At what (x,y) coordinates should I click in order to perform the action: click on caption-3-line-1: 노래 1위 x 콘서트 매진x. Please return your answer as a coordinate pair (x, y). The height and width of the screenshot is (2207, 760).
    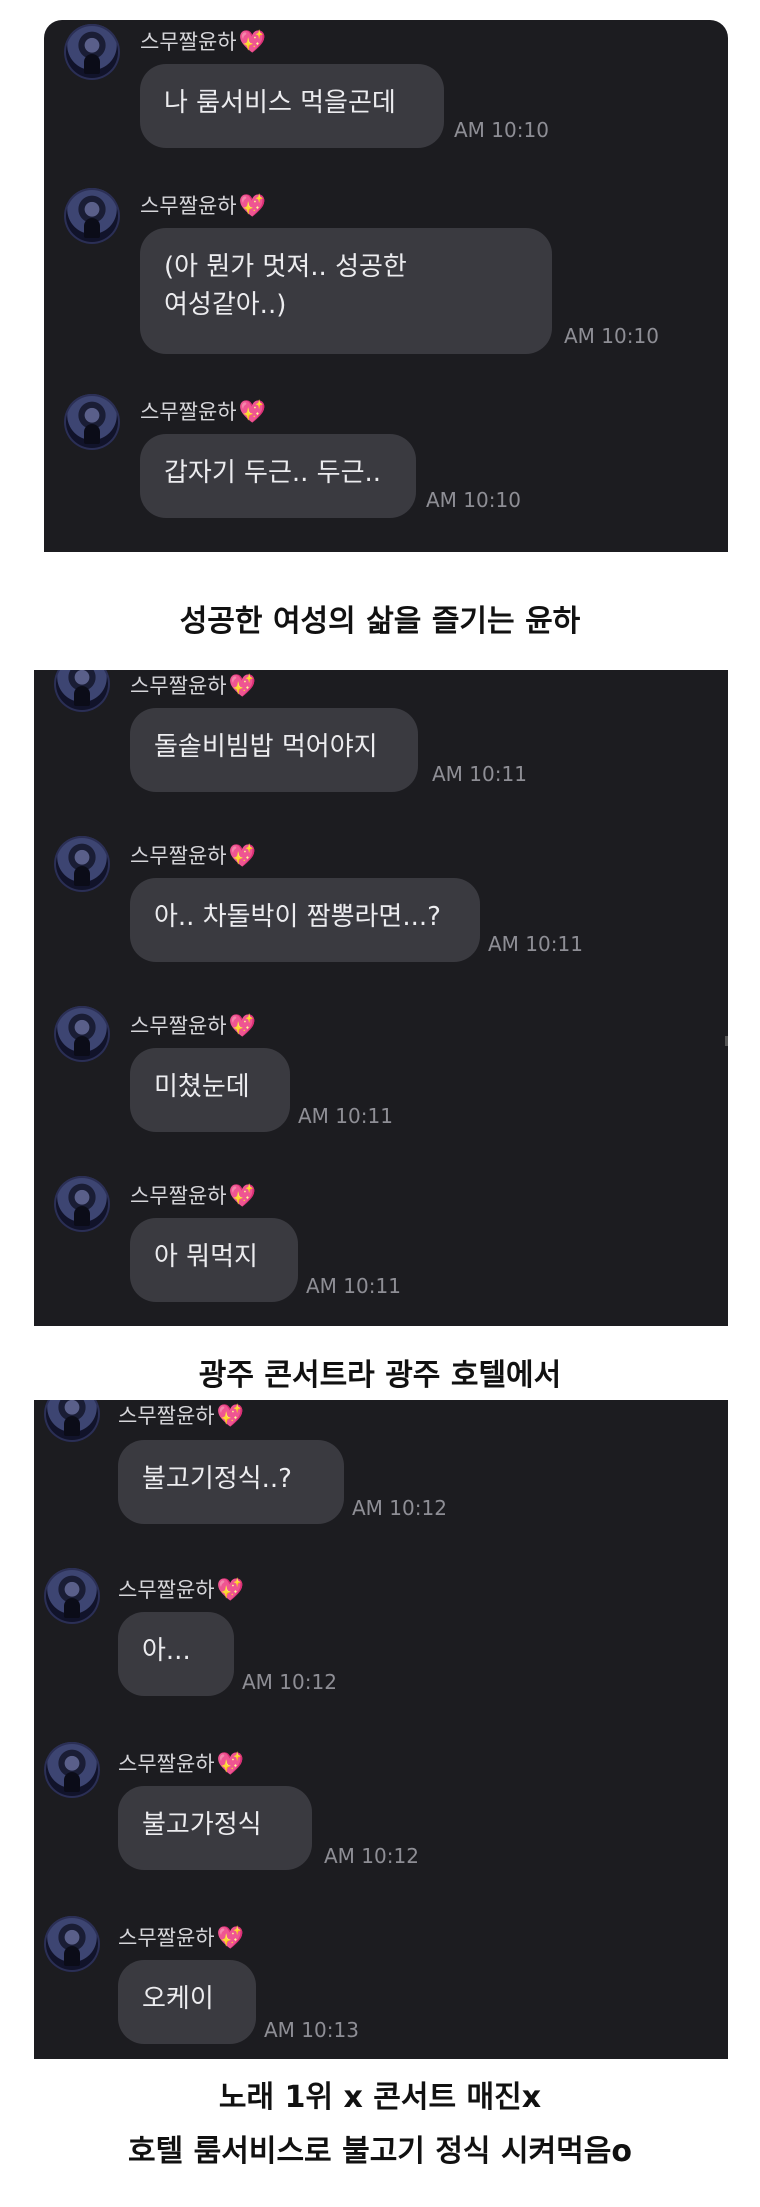
    Looking at the image, I should click on (380, 2097).